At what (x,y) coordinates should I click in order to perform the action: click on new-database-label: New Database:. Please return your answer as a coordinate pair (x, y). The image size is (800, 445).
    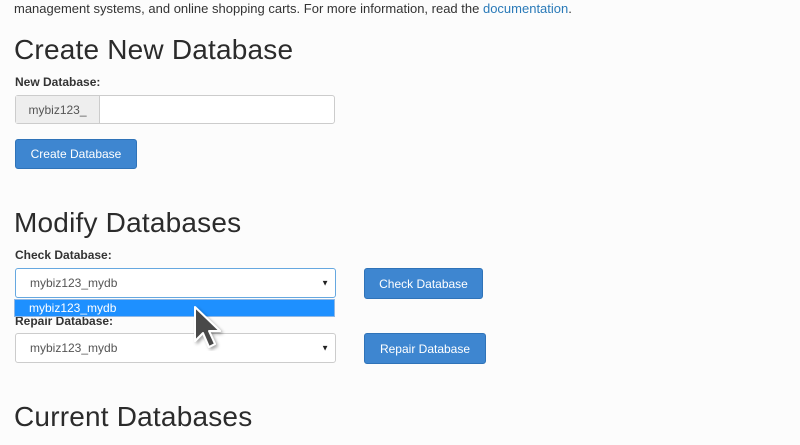
    Looking at the image, I should click on (58, 82).